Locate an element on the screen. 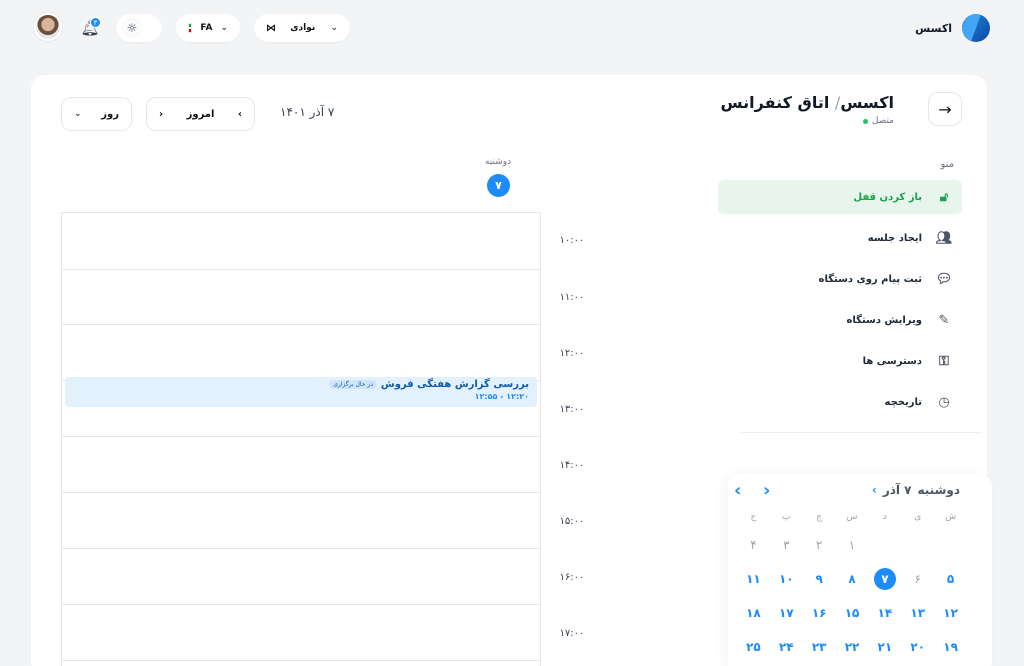 This screenshot has width=1024, height=666. edit-icon: ✎ is located at coordinates (944, 320).